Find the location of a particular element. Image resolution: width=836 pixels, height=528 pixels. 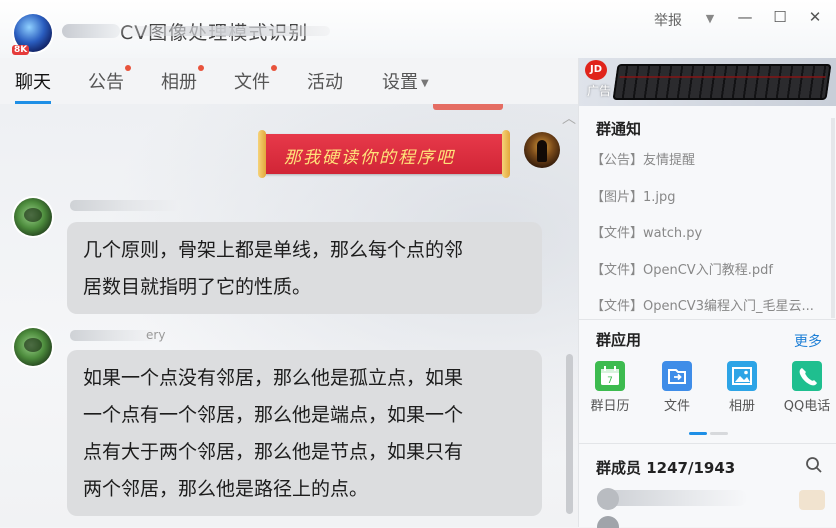

message-line: 一个点有一个邻居，那么他是端点，如果一个 is located at coordinates (273, 415).